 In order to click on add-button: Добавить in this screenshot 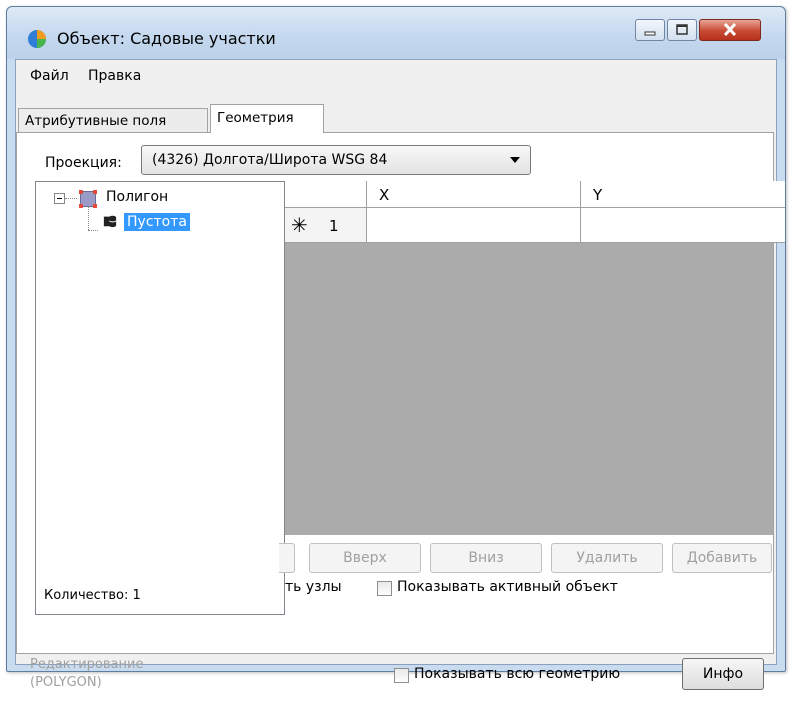, I will do `click(722, 558)`.